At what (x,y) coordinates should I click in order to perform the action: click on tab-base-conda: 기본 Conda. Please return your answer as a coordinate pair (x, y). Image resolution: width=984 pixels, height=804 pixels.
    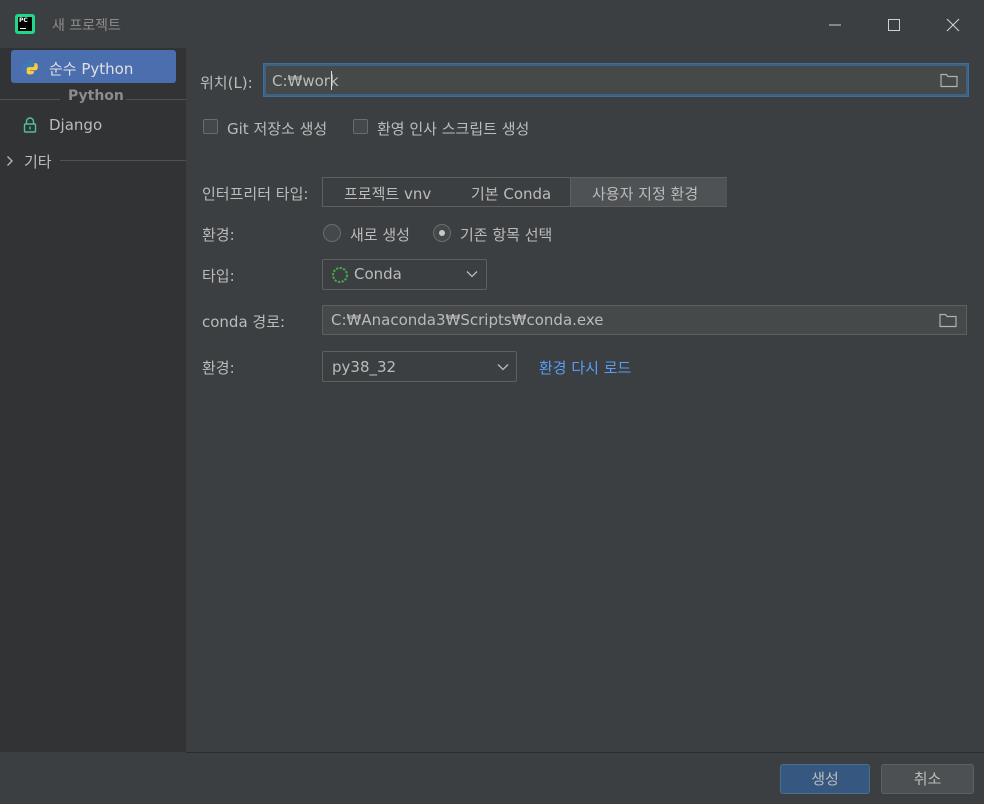
    Looking at the image, I should click on (508, 192).